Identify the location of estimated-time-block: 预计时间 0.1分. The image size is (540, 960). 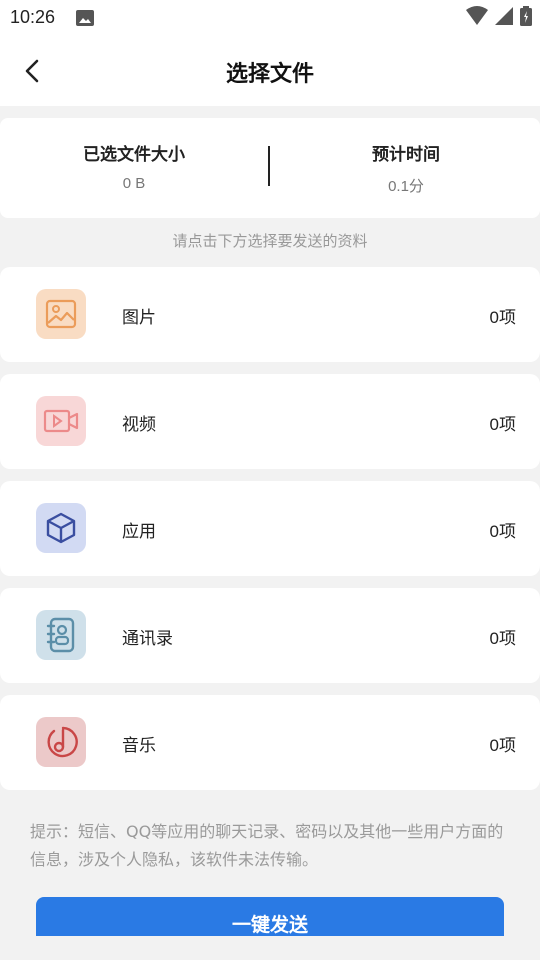
(406, 168).